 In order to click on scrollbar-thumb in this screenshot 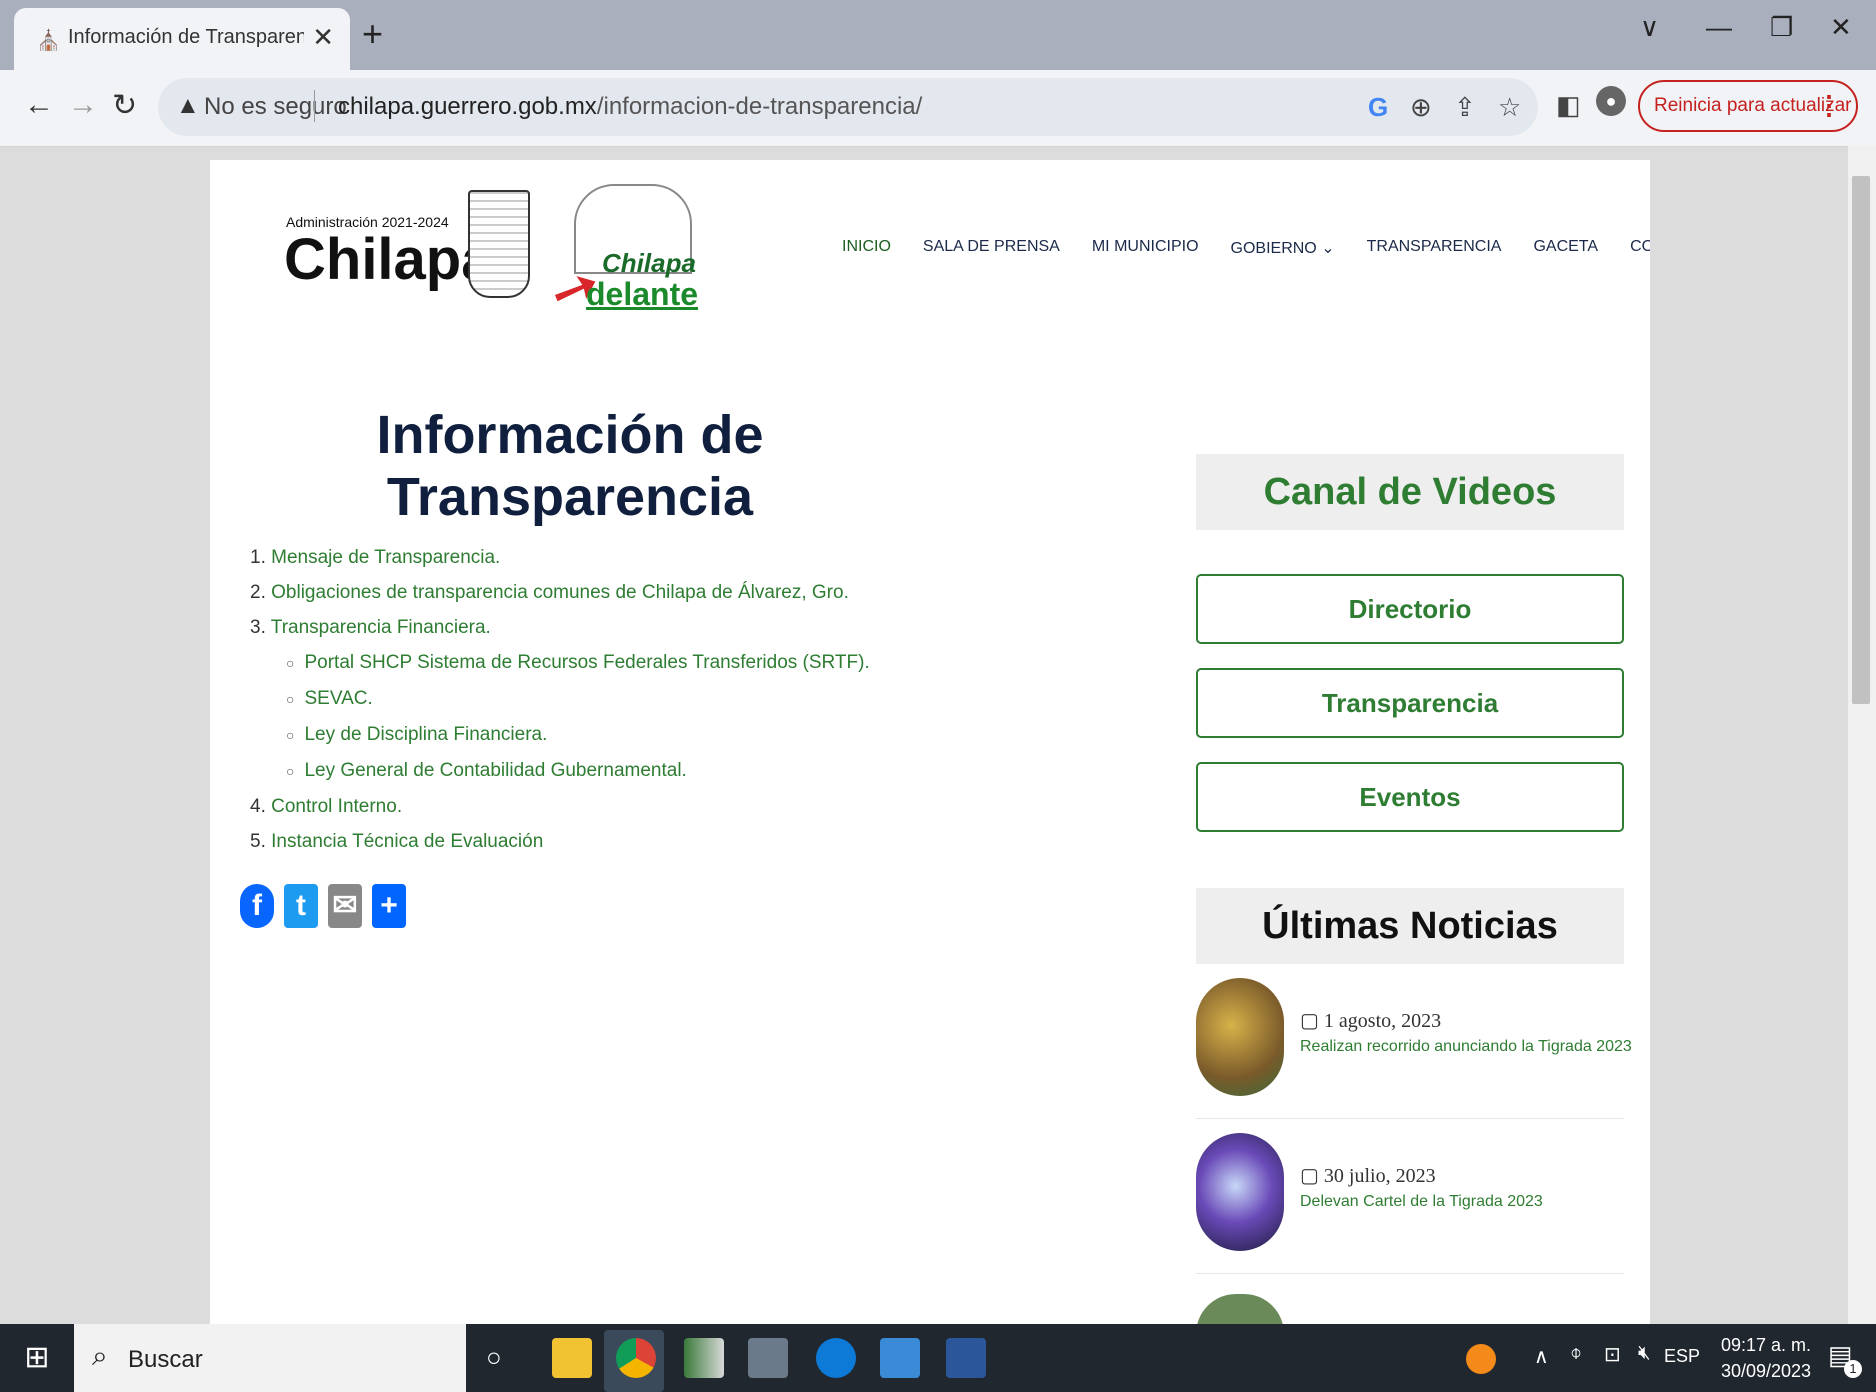, I will do `click(1861, 440)`.